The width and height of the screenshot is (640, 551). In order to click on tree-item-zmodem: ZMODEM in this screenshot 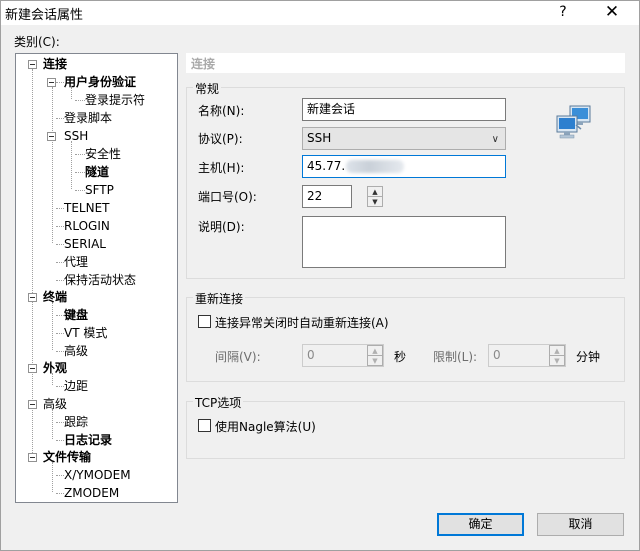, I will do `click(91, 493)`.